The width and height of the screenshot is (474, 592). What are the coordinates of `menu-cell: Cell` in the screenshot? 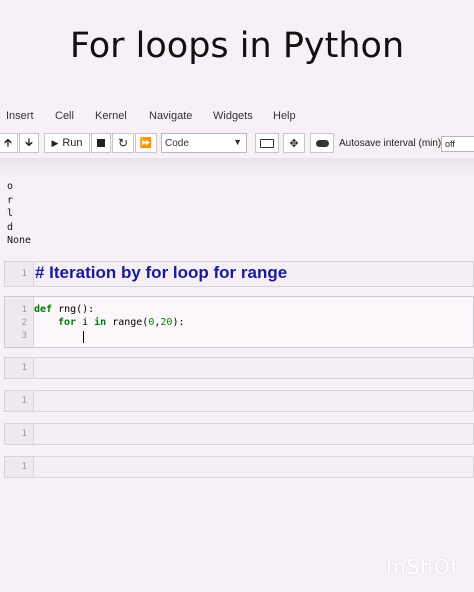 It's located at (64, 116).